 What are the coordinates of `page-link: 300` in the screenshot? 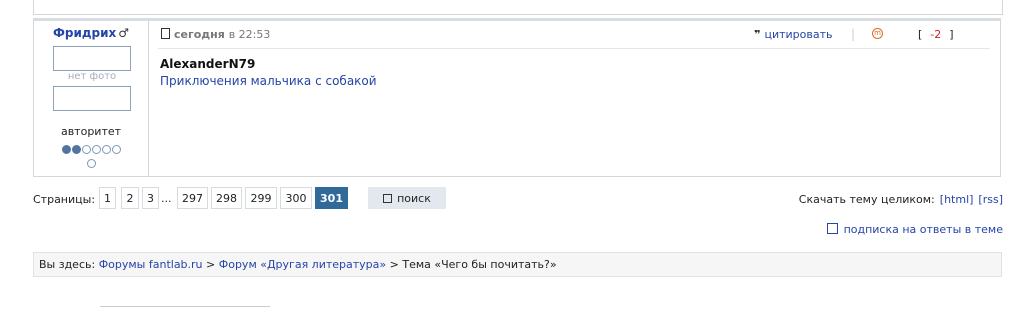 It's located at (296, 198).